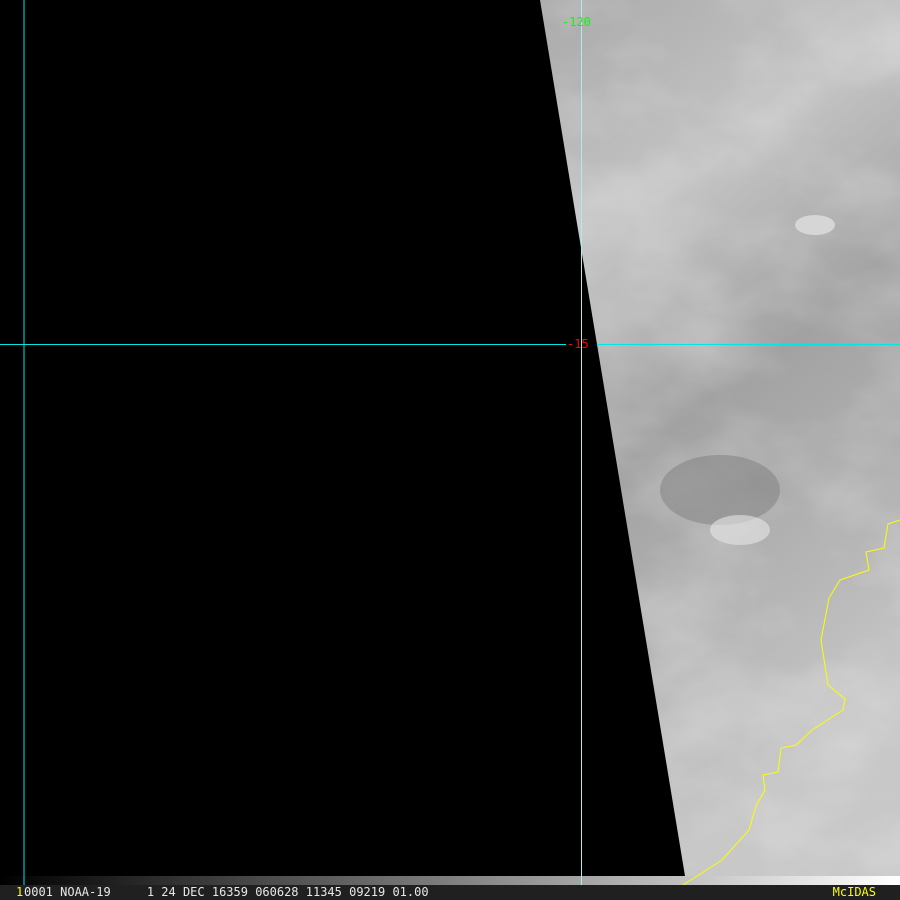 The width and height of the screenshot is (900, 900). Describe the element at coordinates (20, 892) in the screenshot. I see `frame-number: 1` at that location.